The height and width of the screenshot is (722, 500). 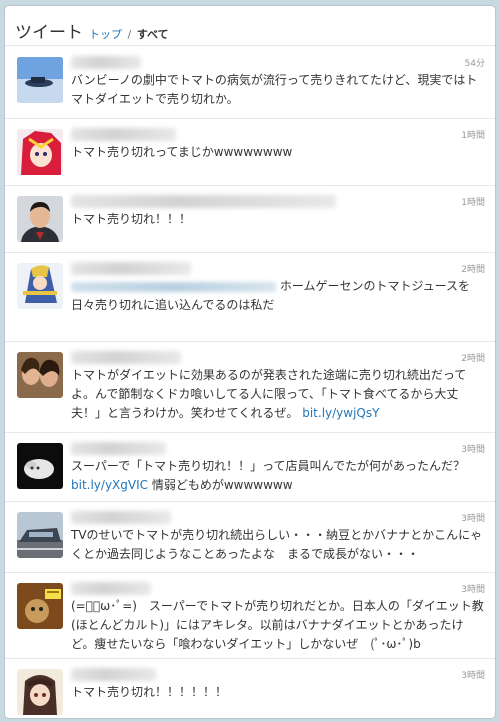 What do you see at coordinates (250, 688) in the screenshot?
I see `tweet-item: 3時間 トマト売り切れ！！！！！！` at bounding box center [250, 688].